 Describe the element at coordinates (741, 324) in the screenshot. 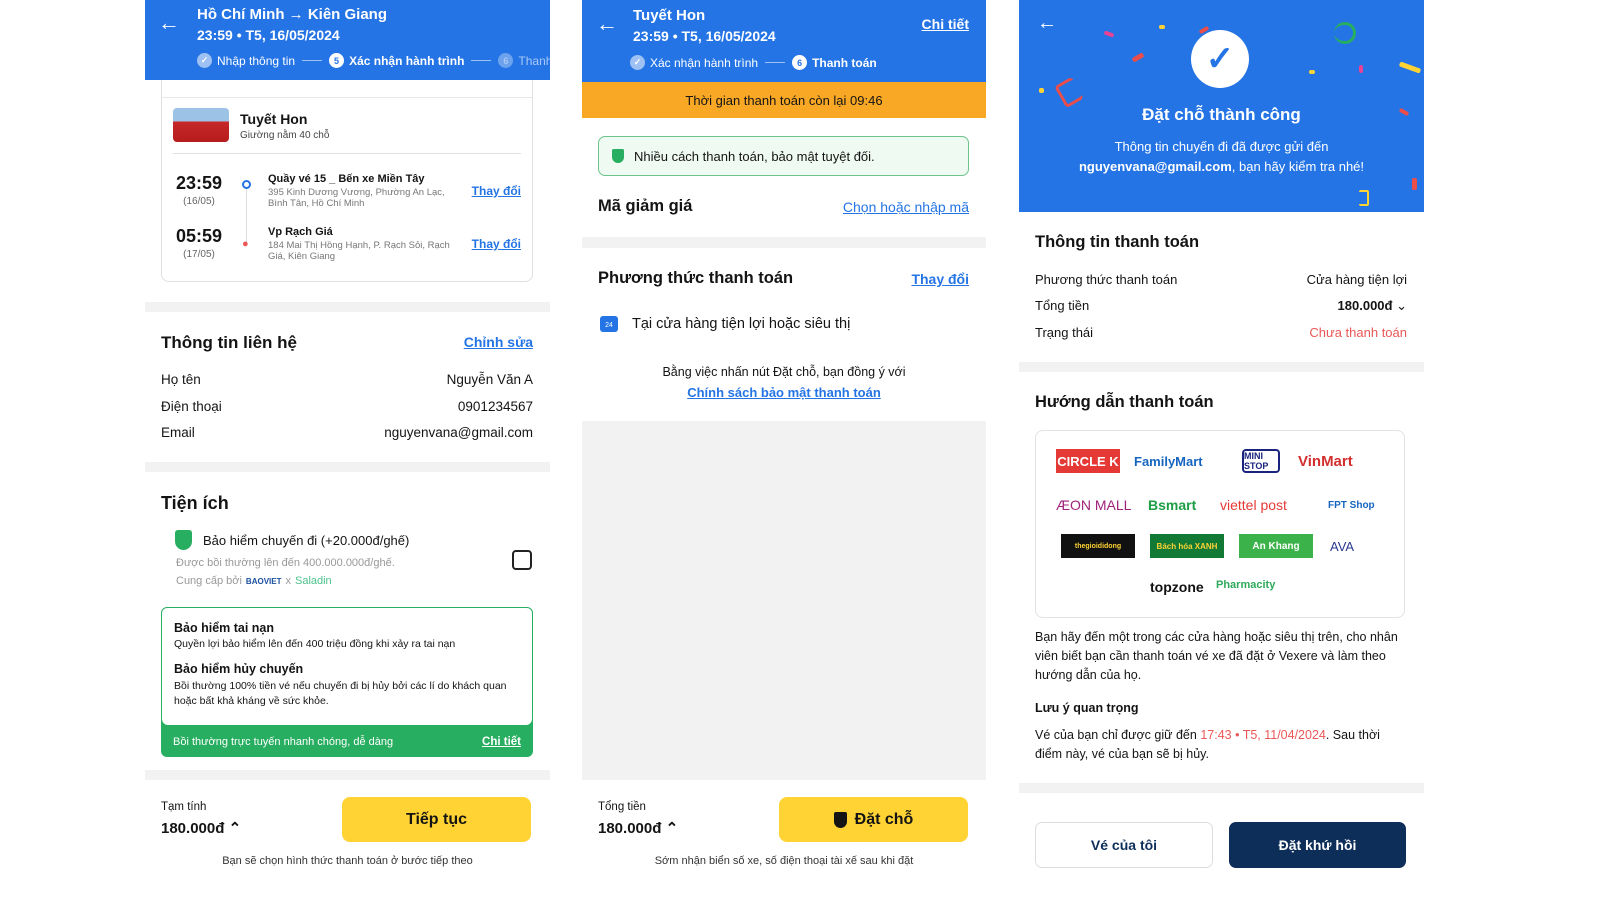

I see `payment-method: Tại cửa hàng tiện lợi hoặc siêu thị` at that location.